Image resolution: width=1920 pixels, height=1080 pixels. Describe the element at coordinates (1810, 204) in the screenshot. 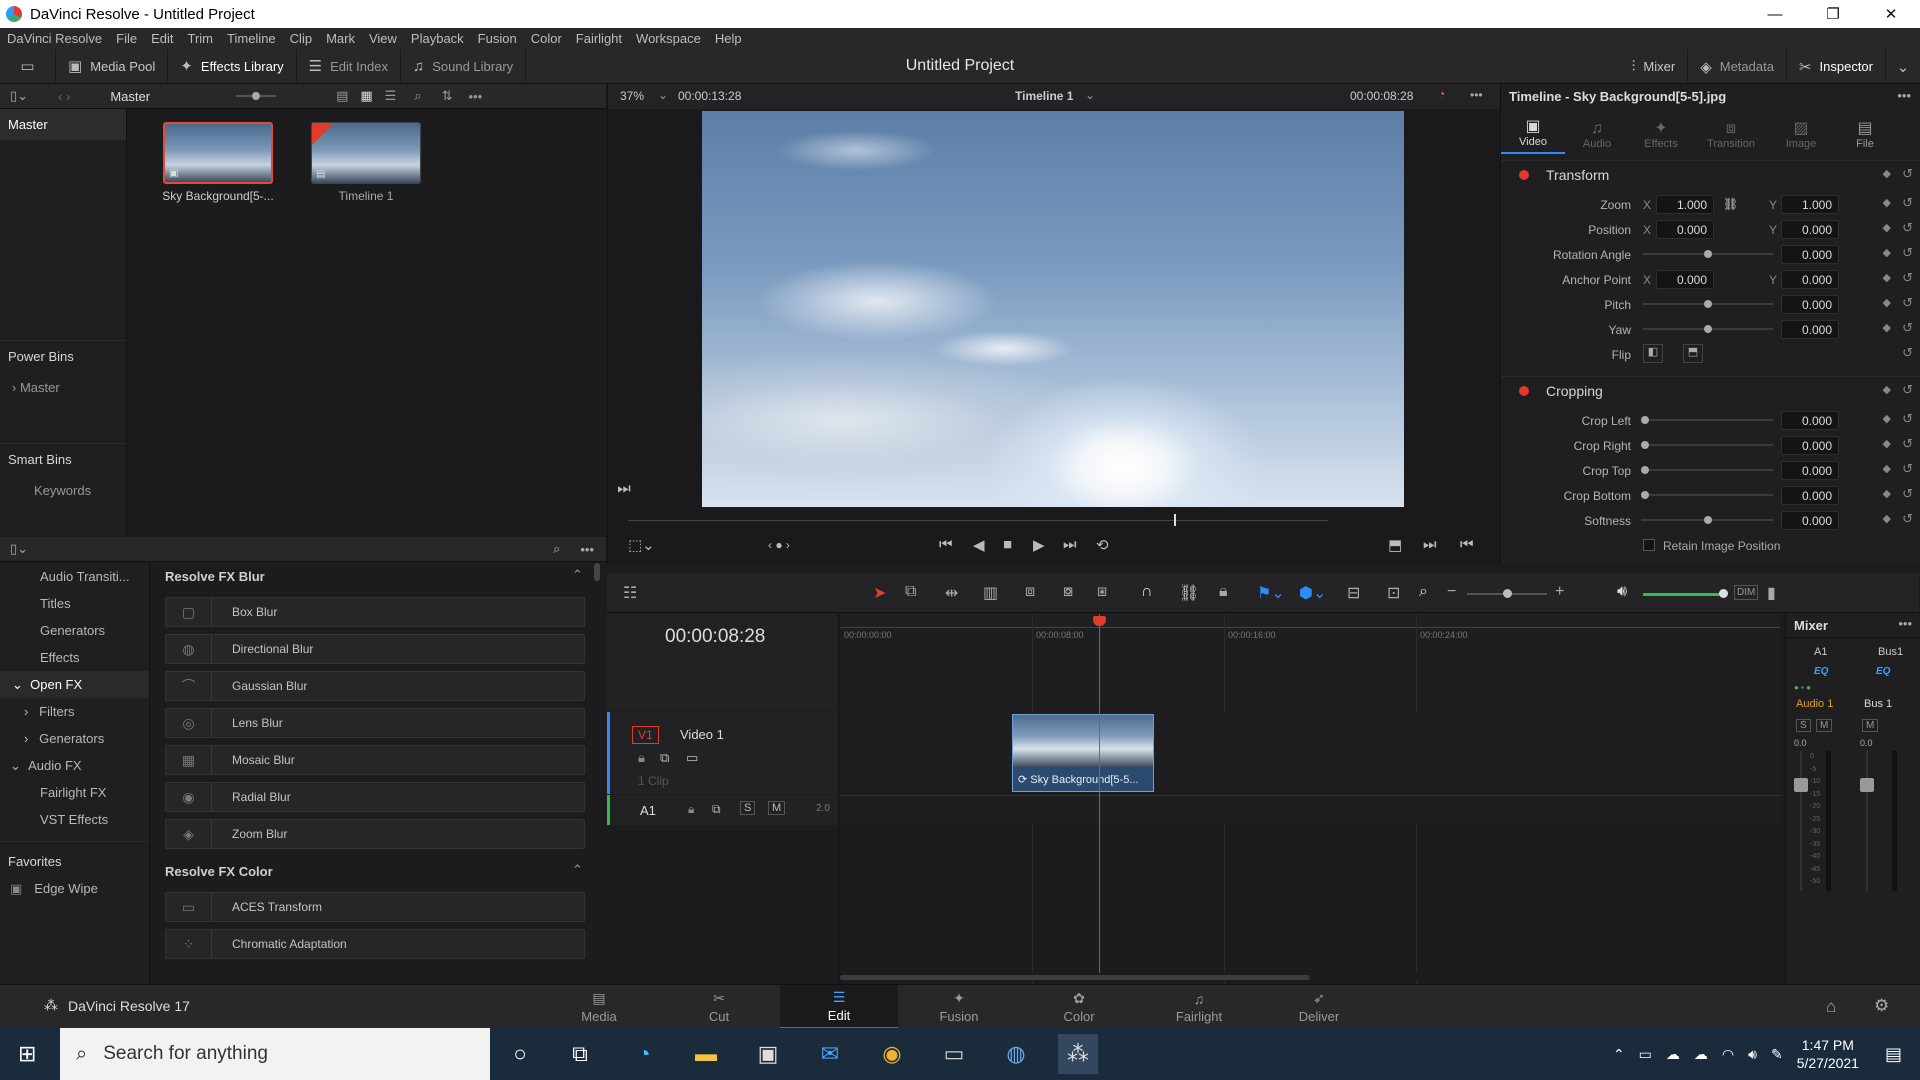

I see `zoom-y-field: 1.000` at that location.